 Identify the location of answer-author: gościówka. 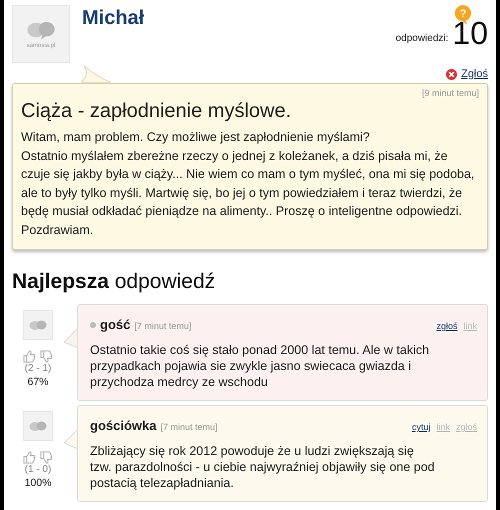
(123, 425).